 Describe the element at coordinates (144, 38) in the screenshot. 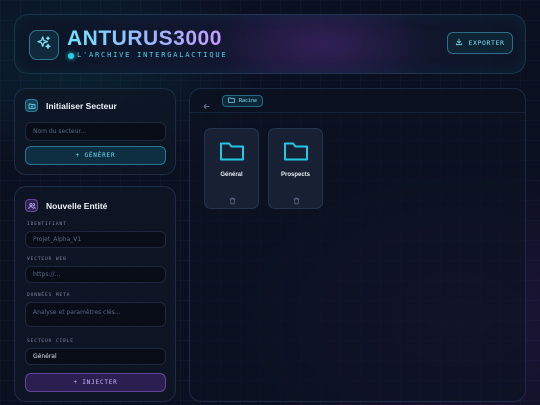

I see `app-title: ANTURUS3000` at that location.